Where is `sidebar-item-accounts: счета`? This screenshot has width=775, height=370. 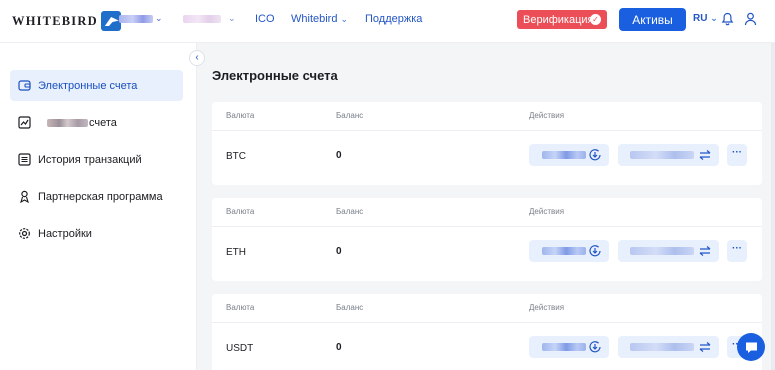 sidebar-item-accounts: счета is located at coordinates (96, 122).